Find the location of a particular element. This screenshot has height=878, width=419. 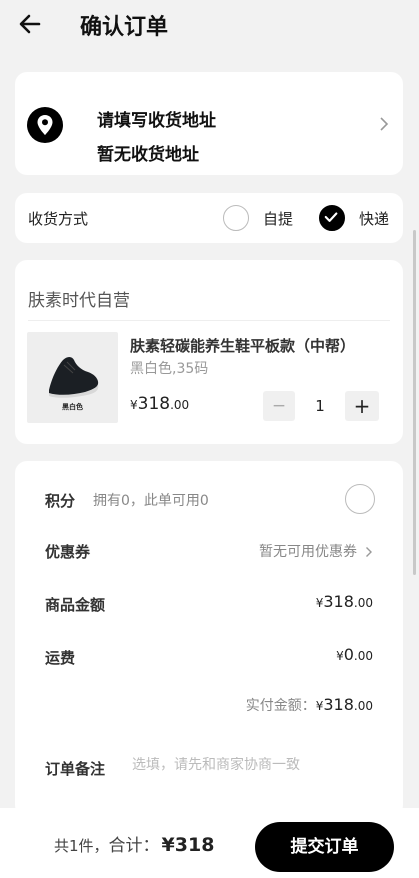

price-symbol: ¥ is located at coordinates (134, 405).